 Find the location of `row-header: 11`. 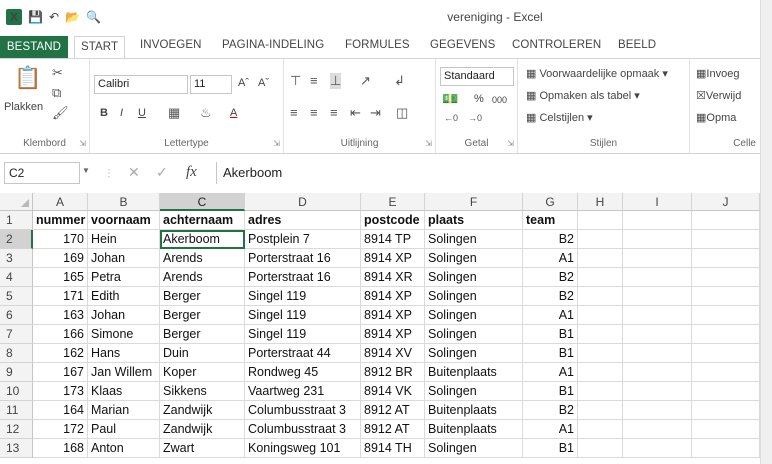

row-header: 11 is located at coordinates (16, 410).